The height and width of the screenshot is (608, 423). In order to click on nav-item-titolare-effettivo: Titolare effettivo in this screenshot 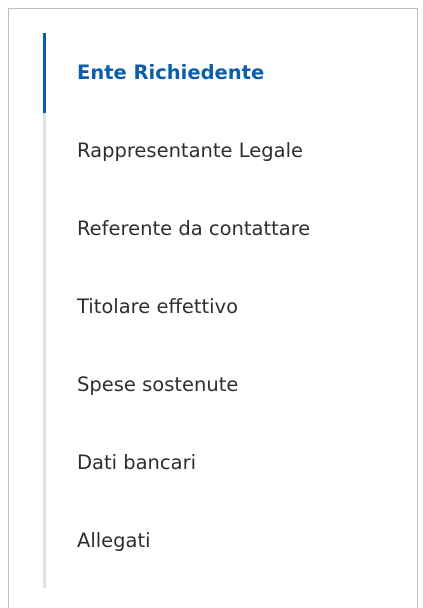, I will do `click(223, 306)`.